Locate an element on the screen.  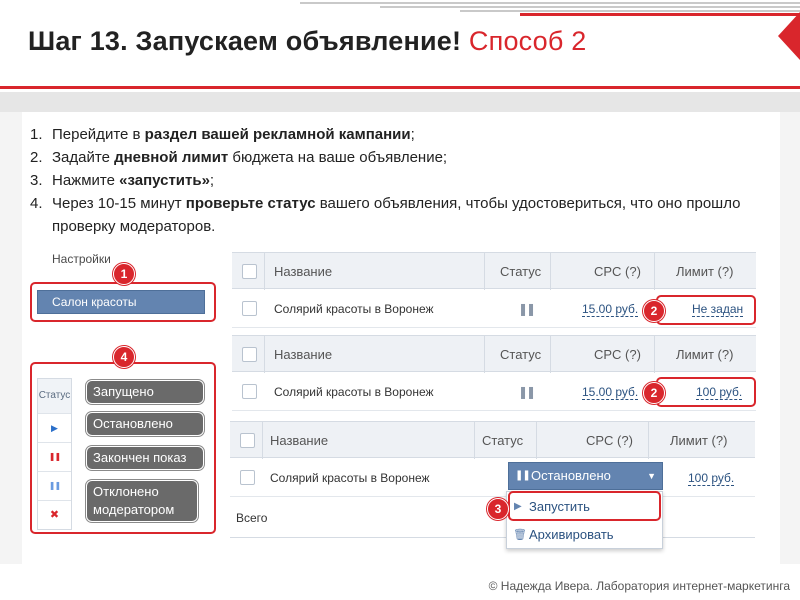
status-callout: Запущено is located at coordinates (145, 392).